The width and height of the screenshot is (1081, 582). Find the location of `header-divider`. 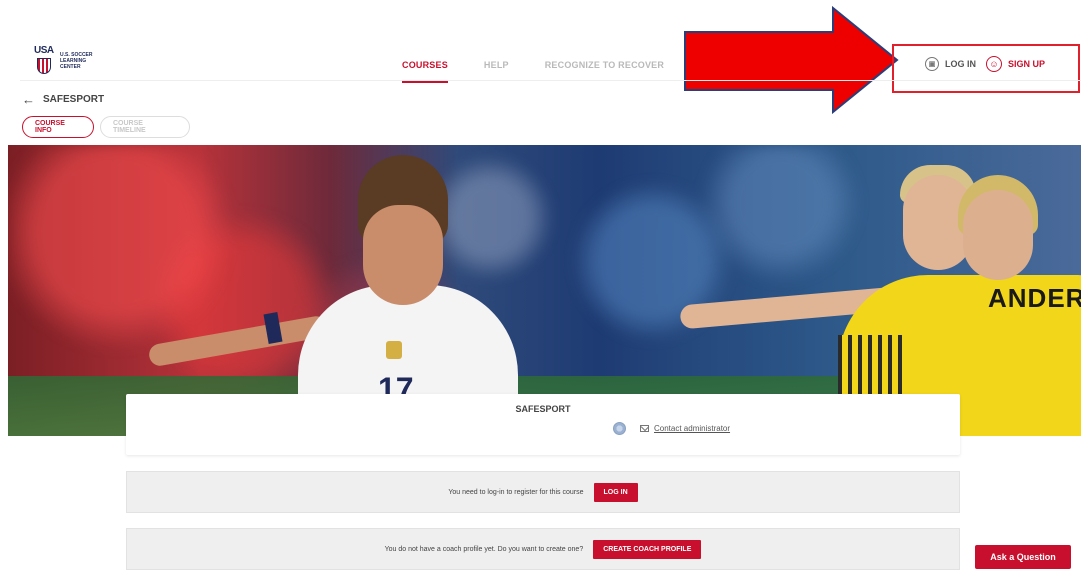

header-divider is located at coordinates (550, 80).